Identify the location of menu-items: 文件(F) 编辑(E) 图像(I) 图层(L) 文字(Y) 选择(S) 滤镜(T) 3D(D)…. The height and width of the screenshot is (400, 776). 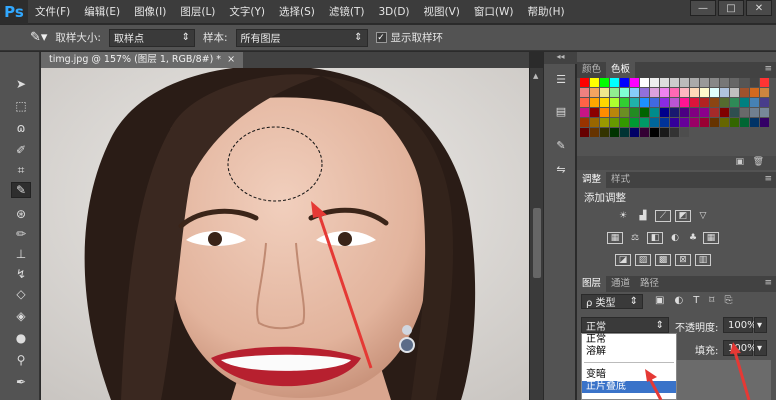
(300, 12).